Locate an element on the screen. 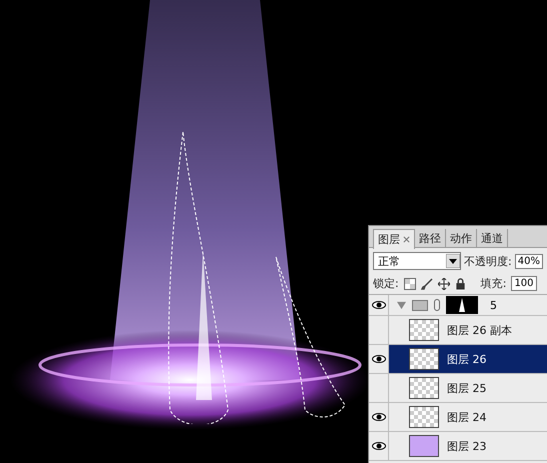  tab-label: 图层 is located at coordinates (389, 239).